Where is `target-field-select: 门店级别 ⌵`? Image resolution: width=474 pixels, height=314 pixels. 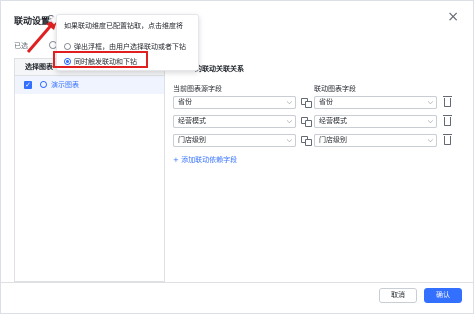
target-field-select: 门店级别 ⌵ is located at coordinates (375, 140).